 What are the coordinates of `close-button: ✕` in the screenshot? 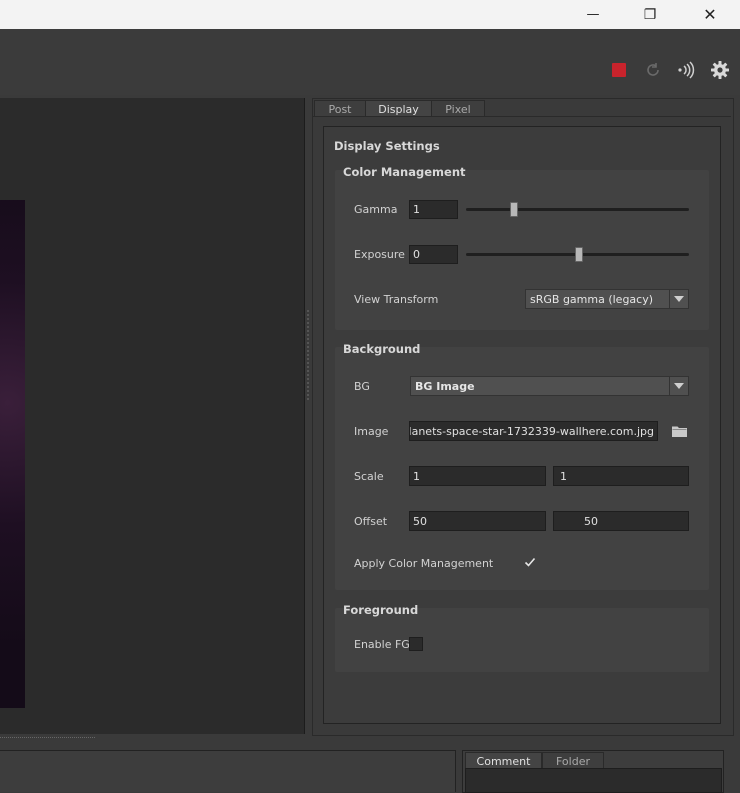 It's located at (710, 14).